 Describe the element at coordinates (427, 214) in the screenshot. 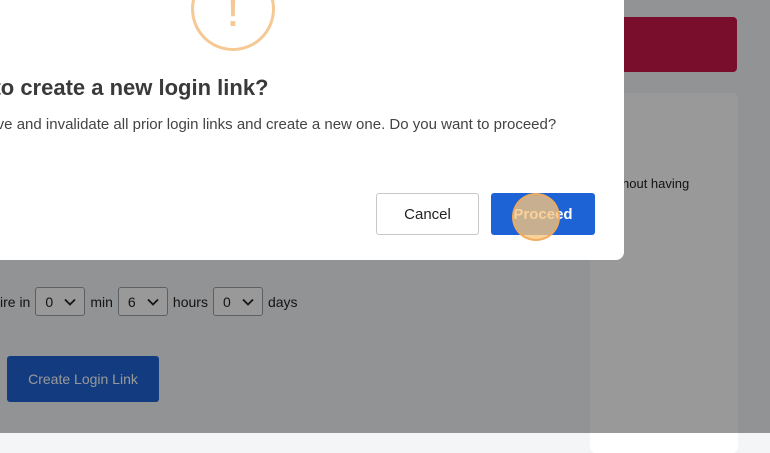

I see `cancel-button: Cancel` at that location.